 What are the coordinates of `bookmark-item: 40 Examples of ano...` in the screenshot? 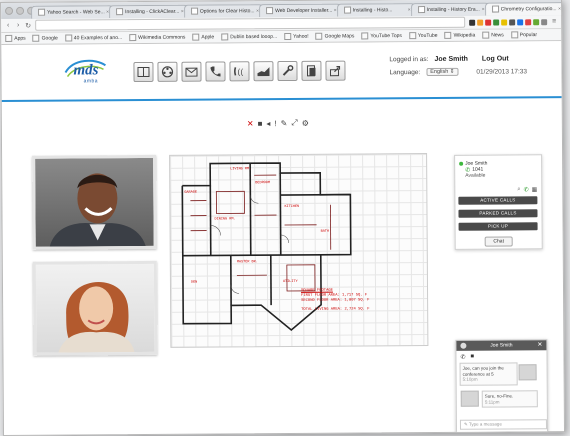 It's located at (93, 37).